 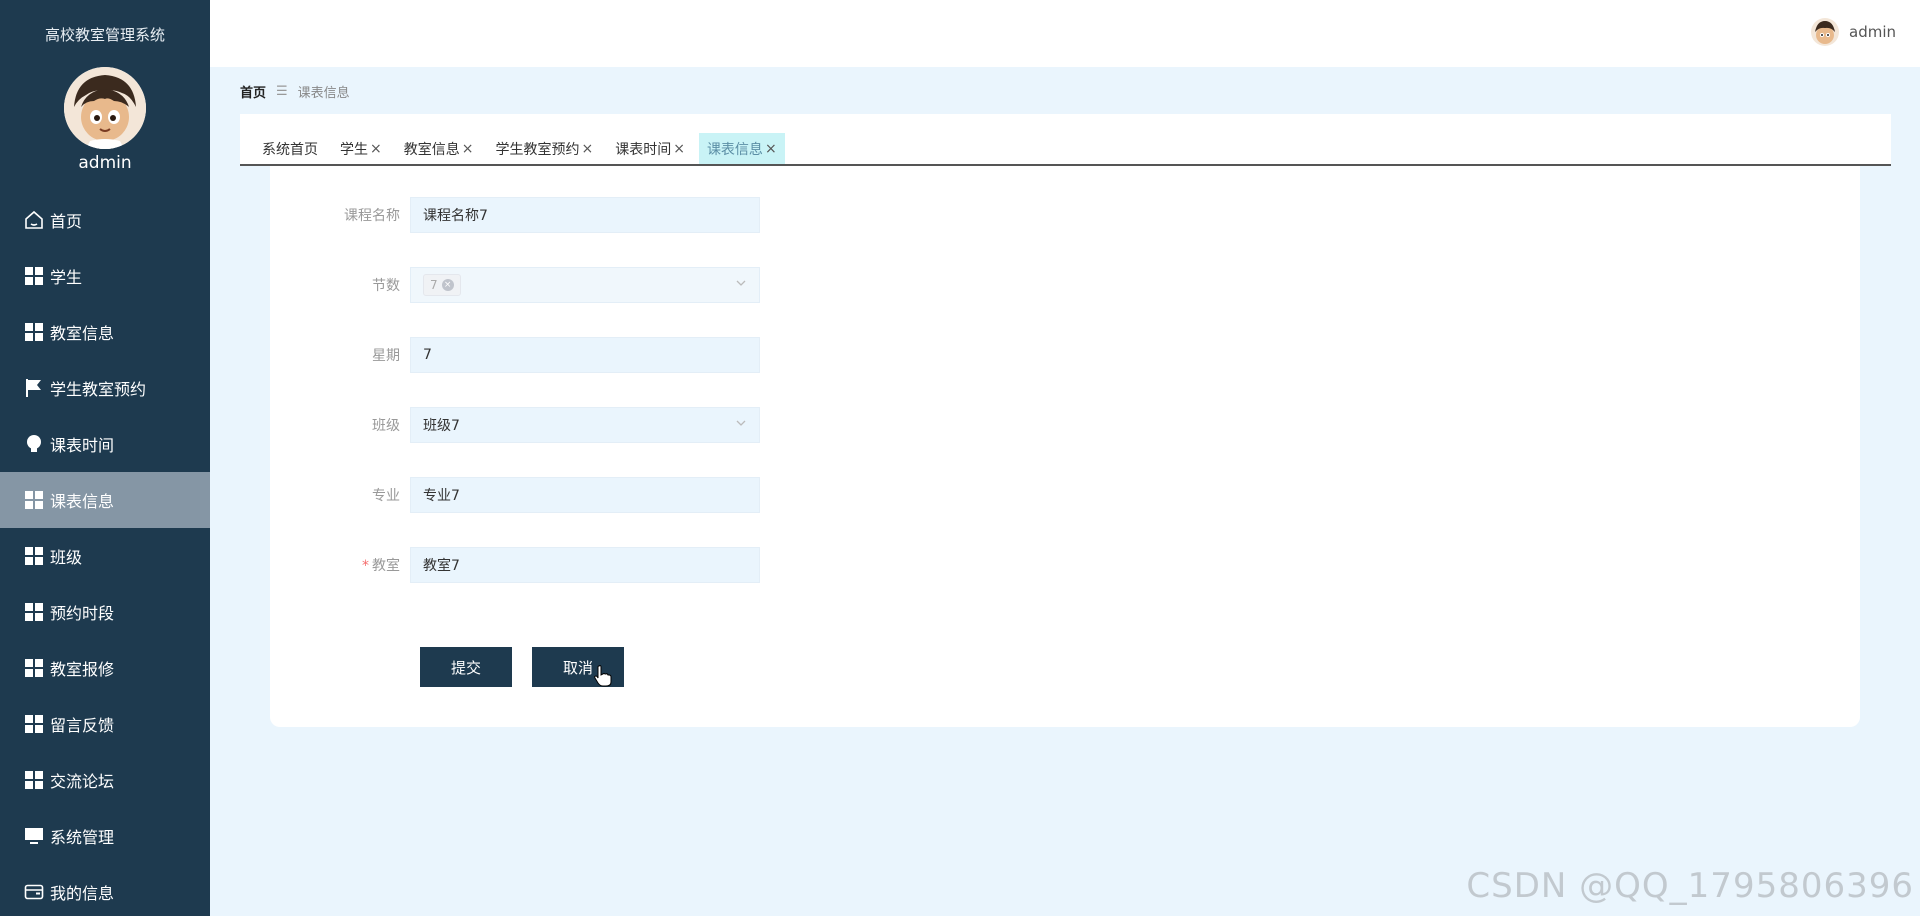 I want to click on major-label: 专业, so click(x=386, y=496).